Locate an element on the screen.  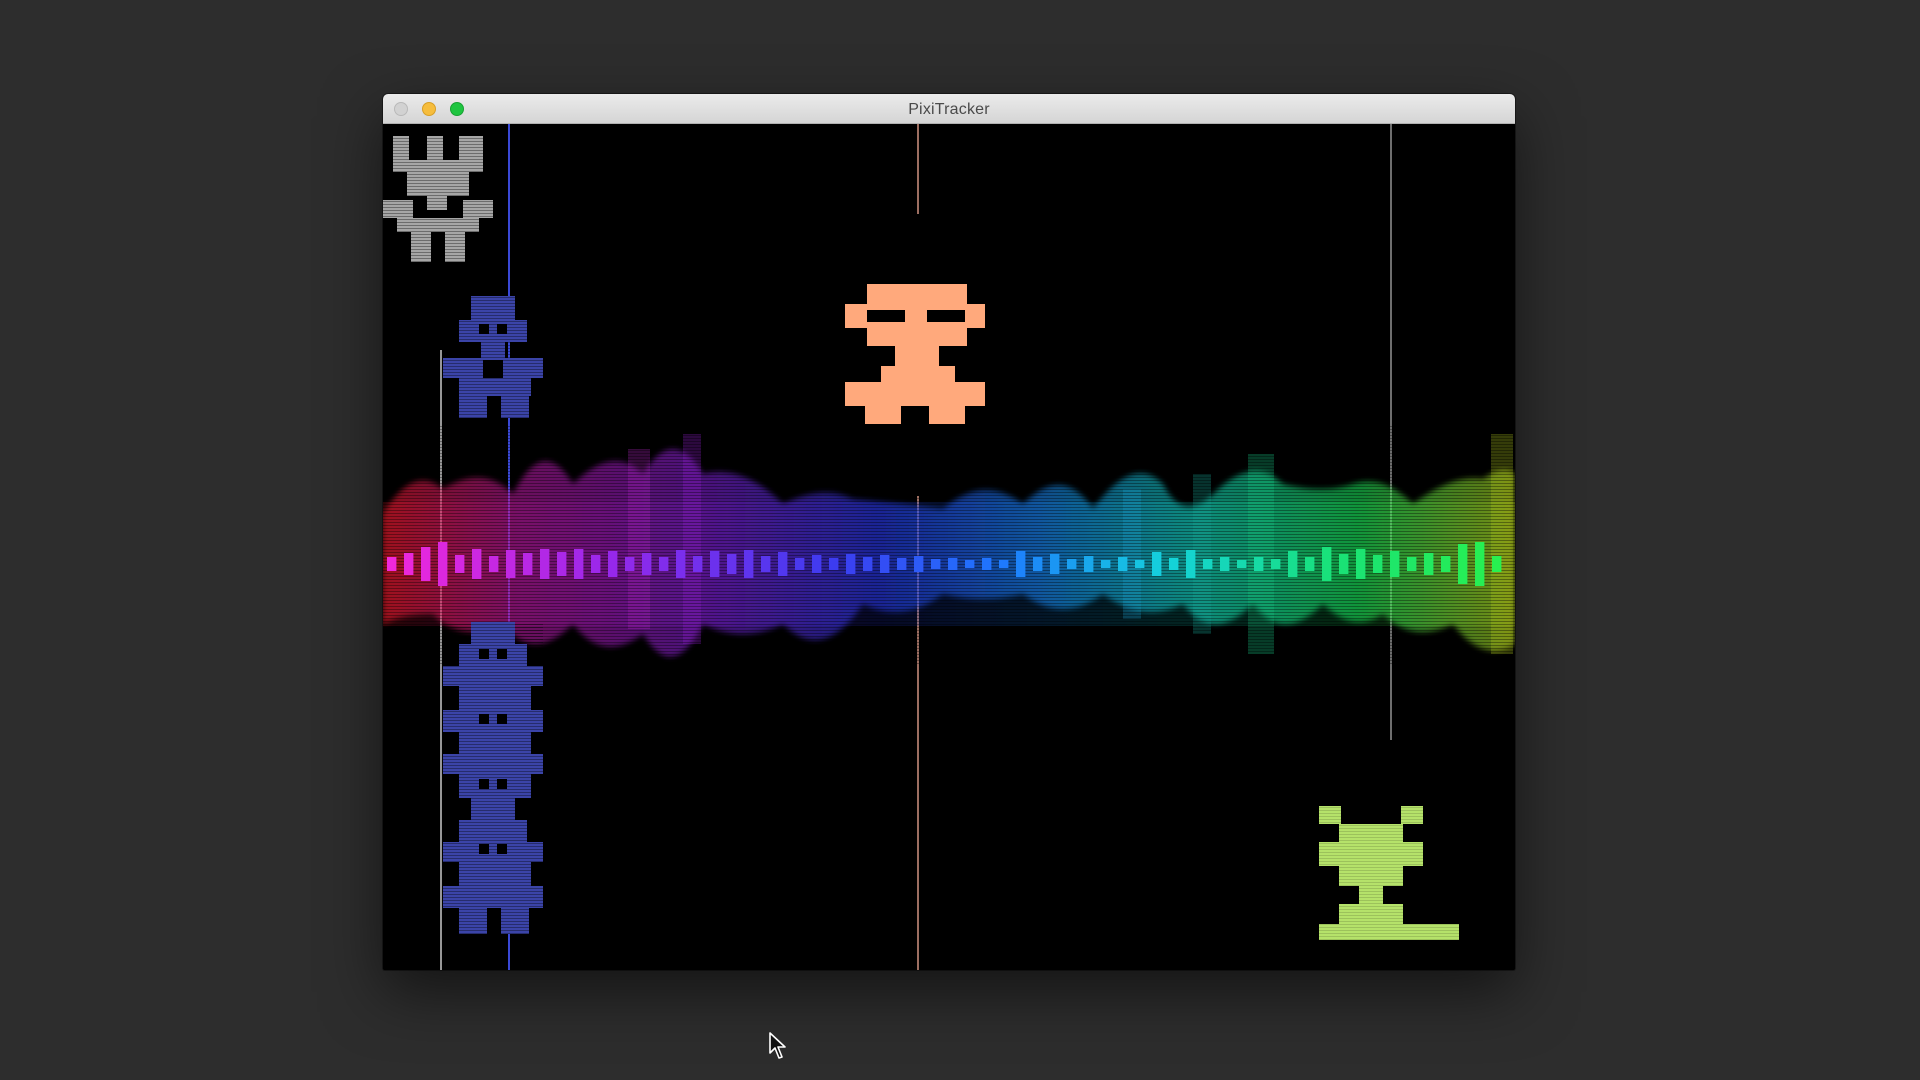
sprite-green is located at coordinates (1389, 873).